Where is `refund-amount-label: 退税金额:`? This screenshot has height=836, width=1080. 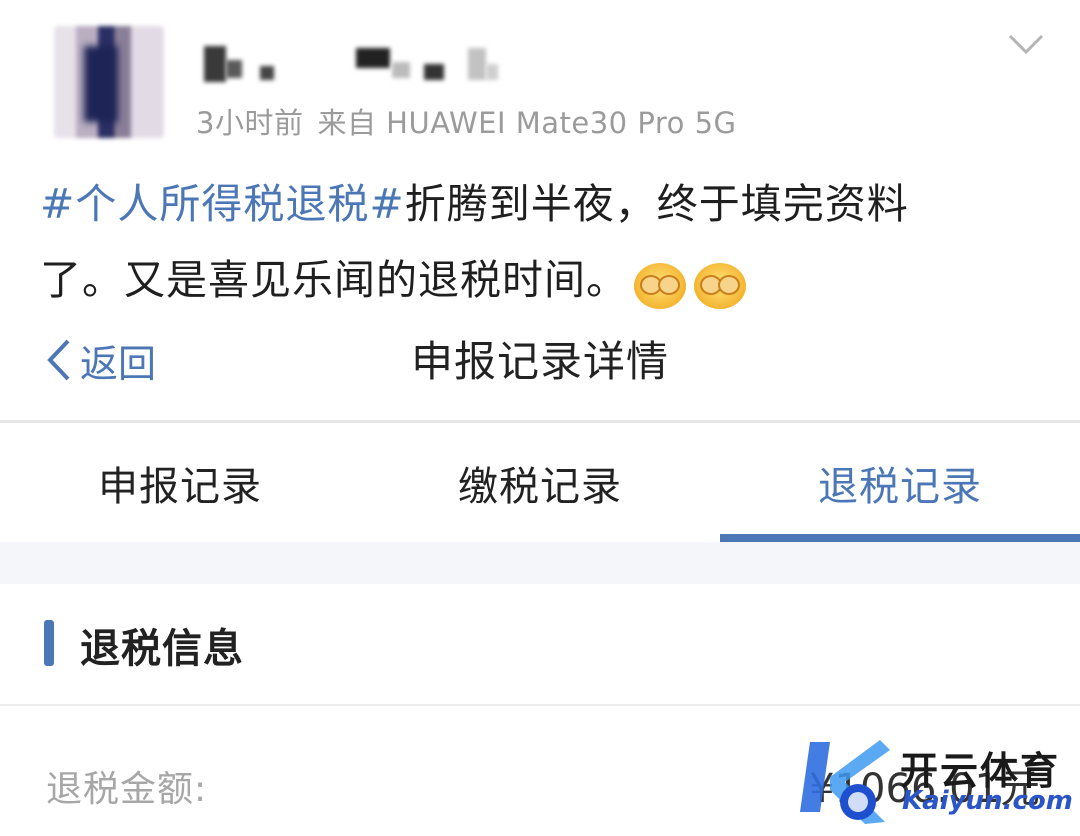
refund-amount-label: 退税金额: is located at coordinates (127, 789).